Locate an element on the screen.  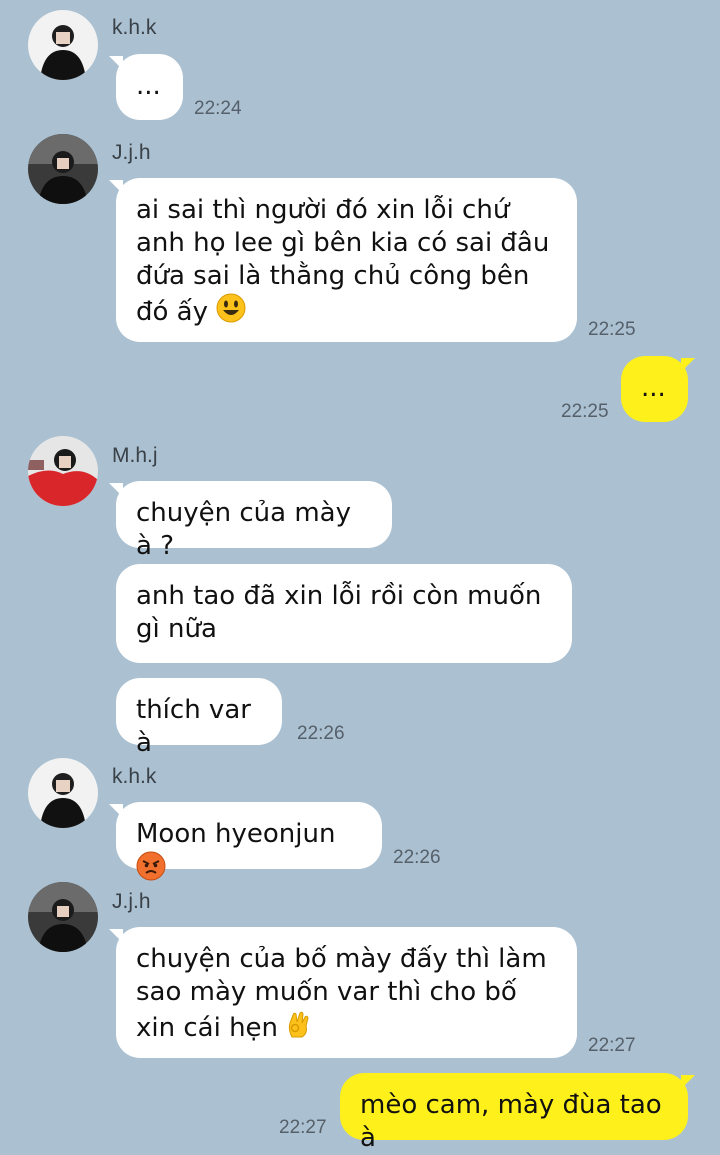
ok-hand-emoji is located at coordinates (299, 1028).